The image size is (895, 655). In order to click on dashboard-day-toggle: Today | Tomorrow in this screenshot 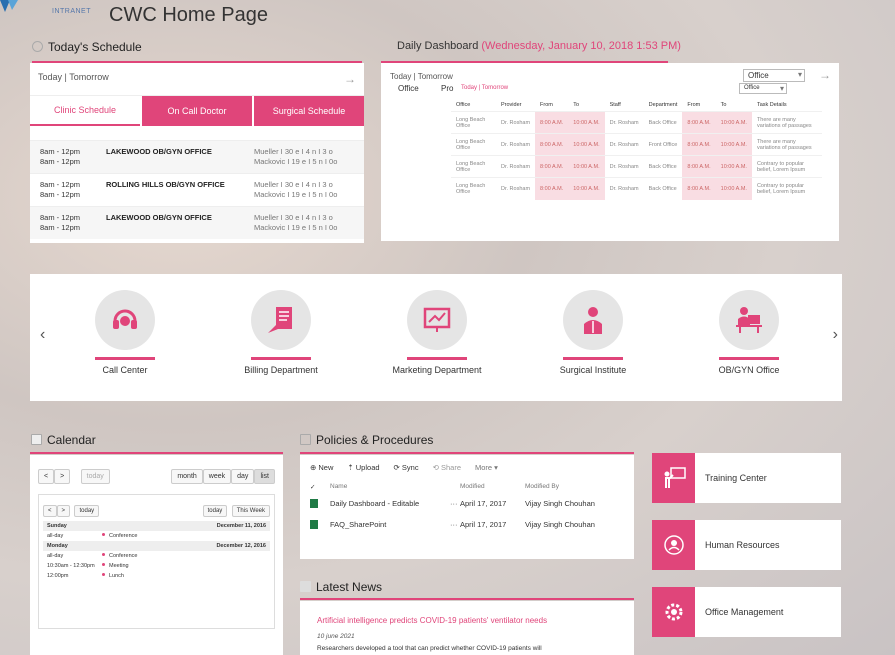, I will do `click(421, 76)`.